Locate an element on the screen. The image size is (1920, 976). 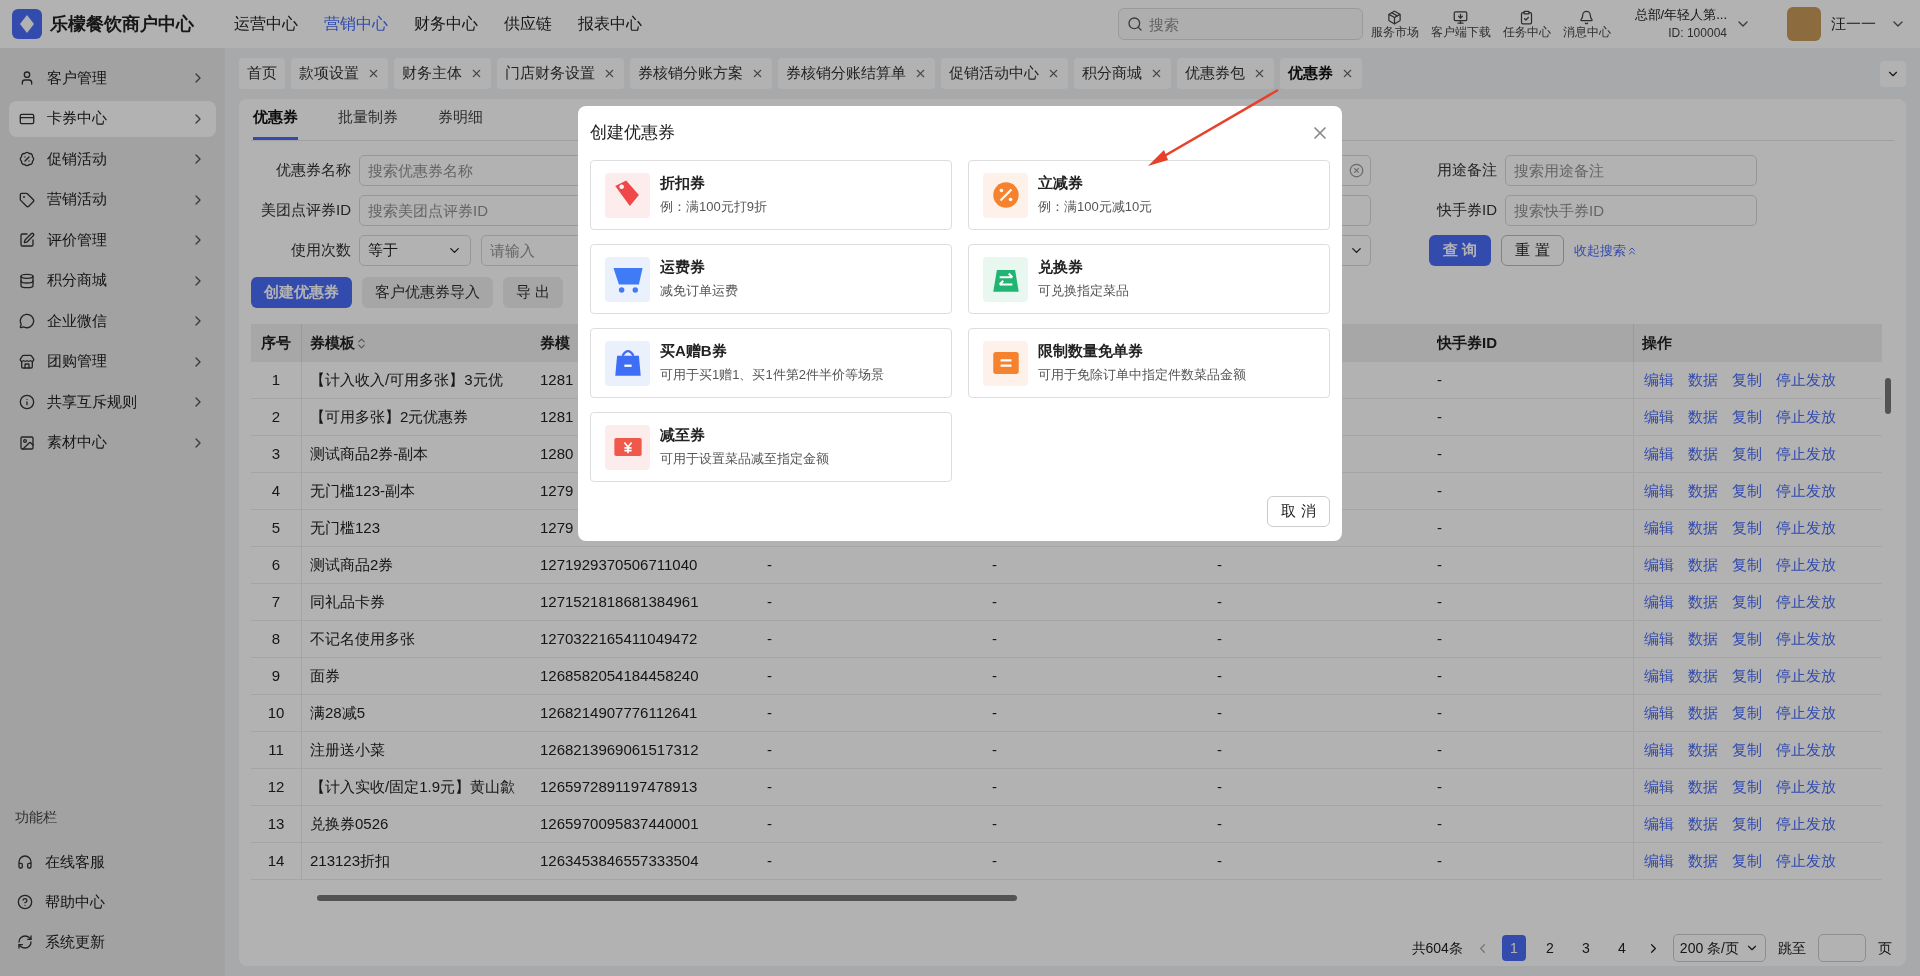
cancel-button: 取 消 is located at coordinates (1298, 511).